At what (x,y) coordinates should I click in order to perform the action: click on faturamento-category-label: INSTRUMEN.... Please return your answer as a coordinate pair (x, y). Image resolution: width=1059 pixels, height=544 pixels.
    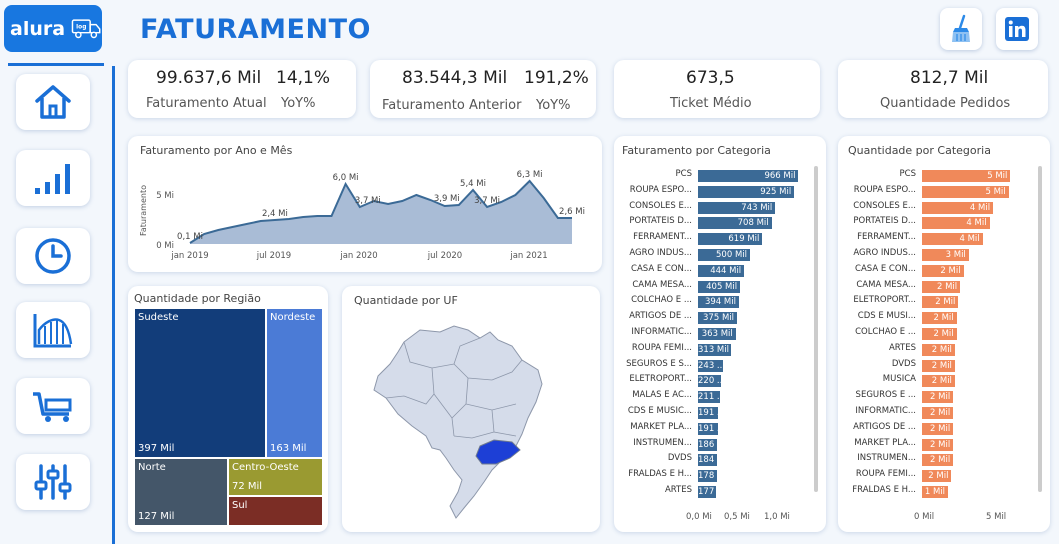
    Looking at the image, I should click on (662, 442).